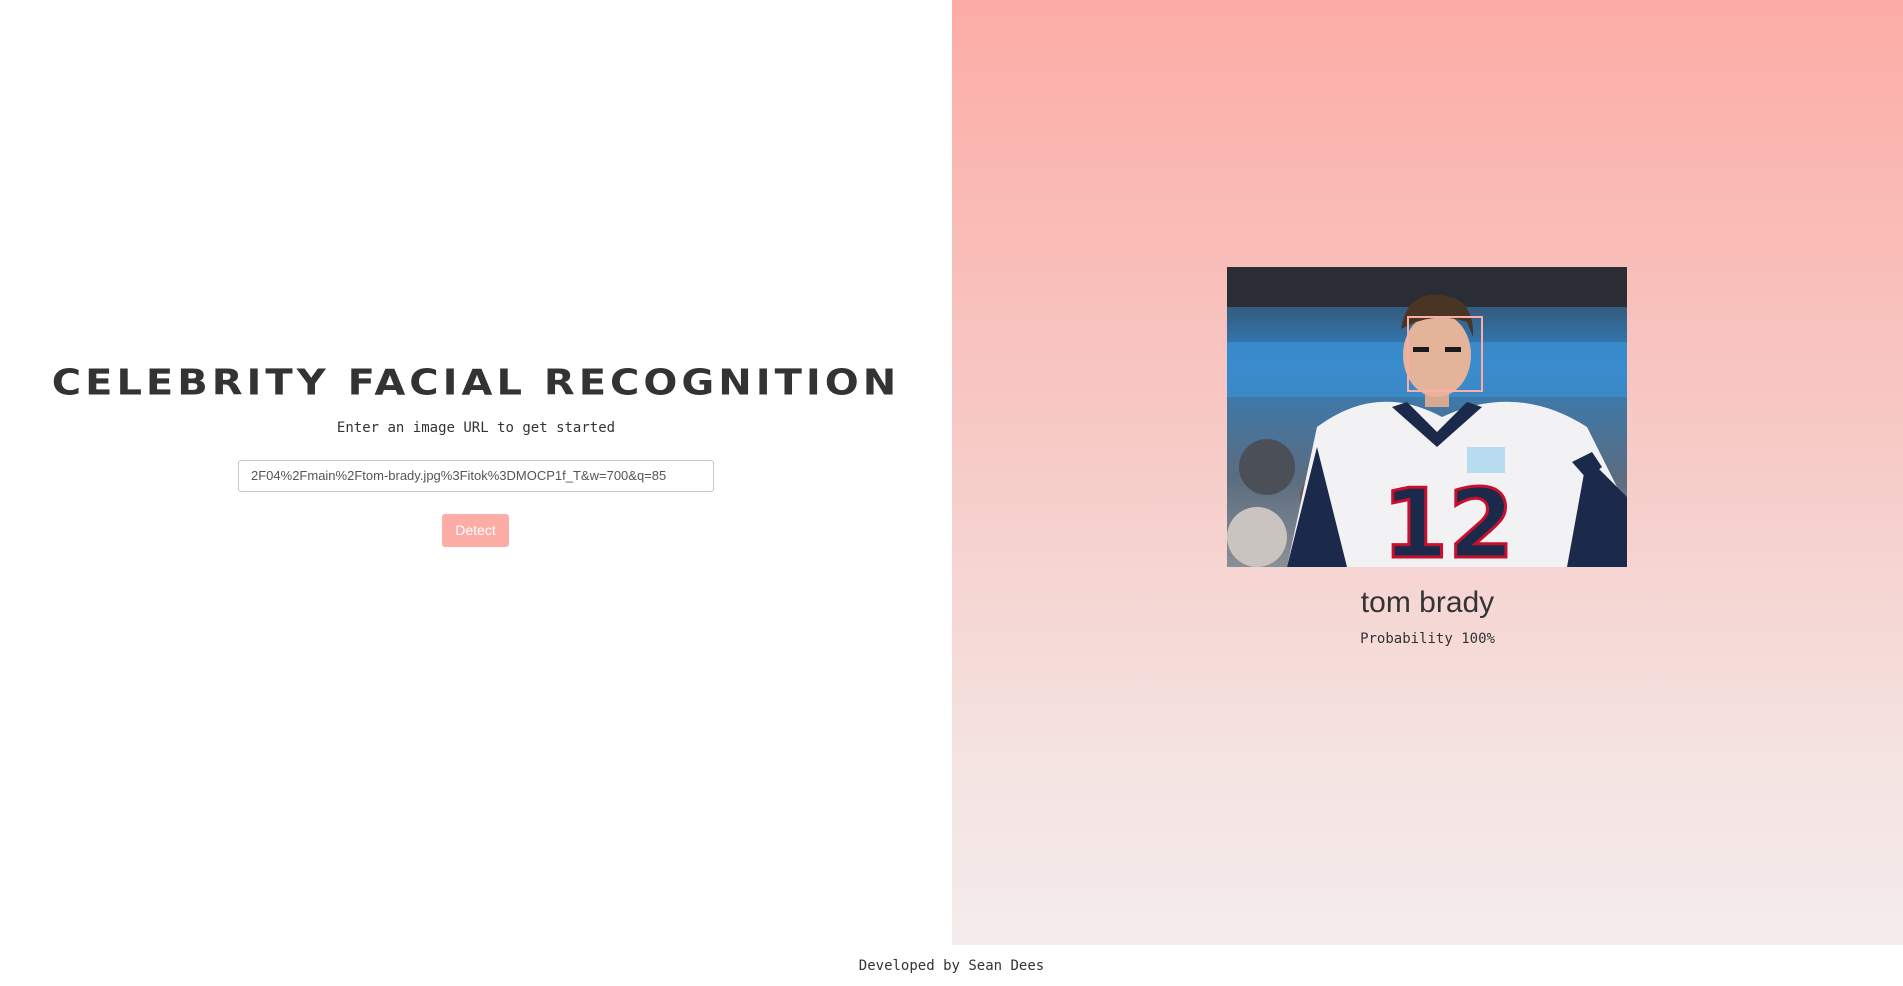 This screenshot has height=986, width=1903. What do you see at coordinates (476, 383) in the screenshot?
I see `page-title: CELEBRITY FACIAL RECOGNITION` at bounding box center [476, 383].